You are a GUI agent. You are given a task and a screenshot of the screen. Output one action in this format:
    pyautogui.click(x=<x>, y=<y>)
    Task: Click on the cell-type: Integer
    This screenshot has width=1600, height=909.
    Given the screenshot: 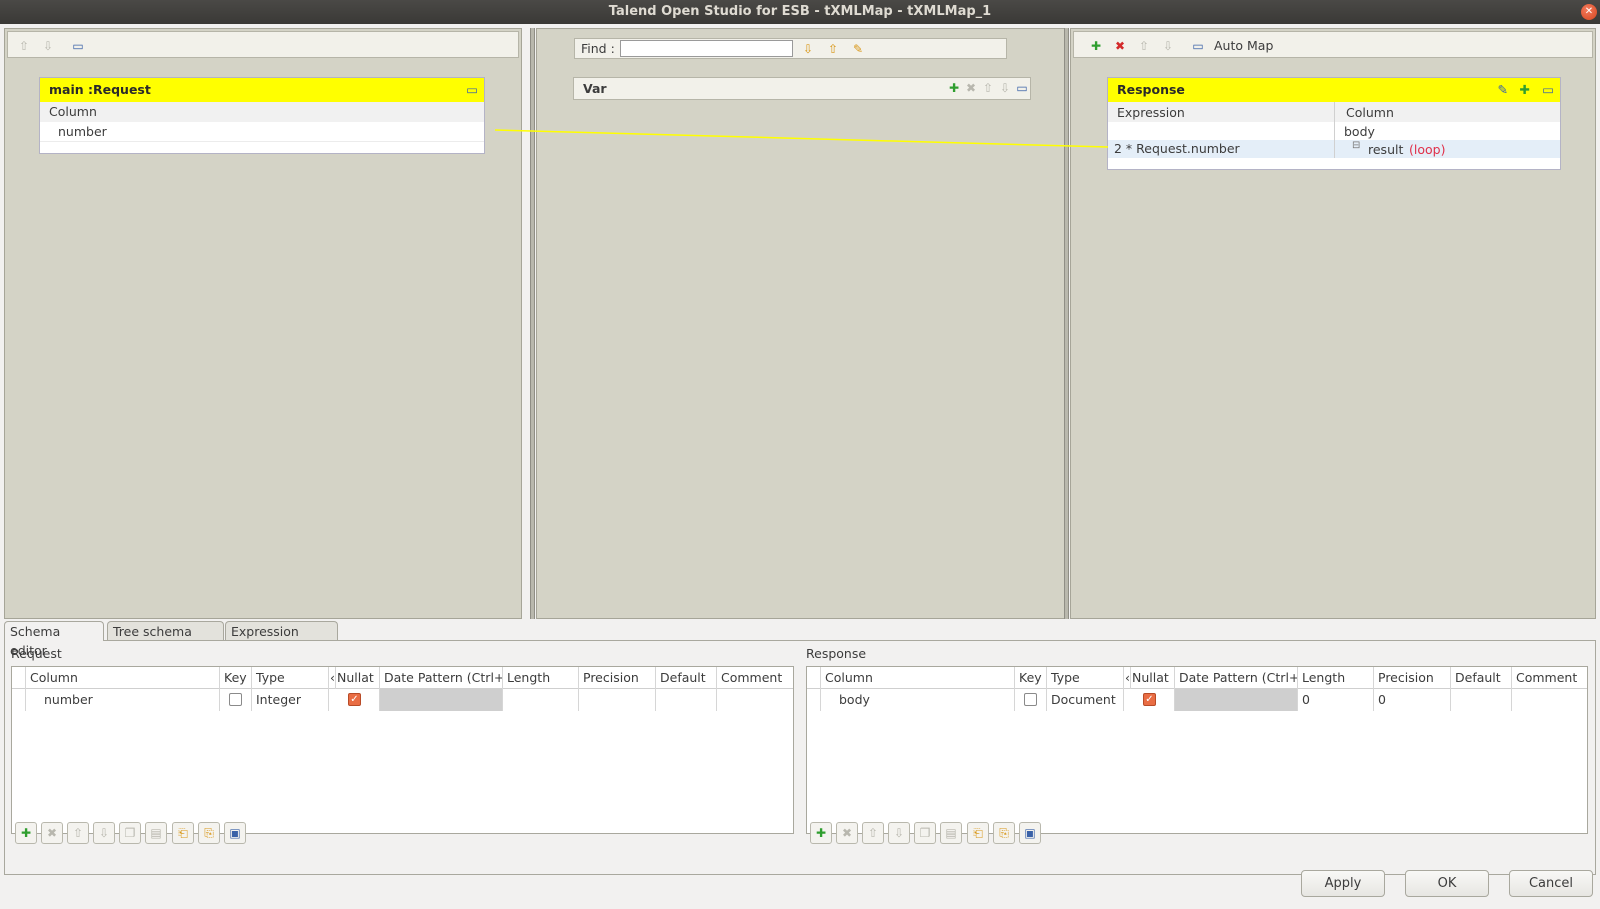 What is the action you would take?
    pyautogui.click(x=290, y=700)
    